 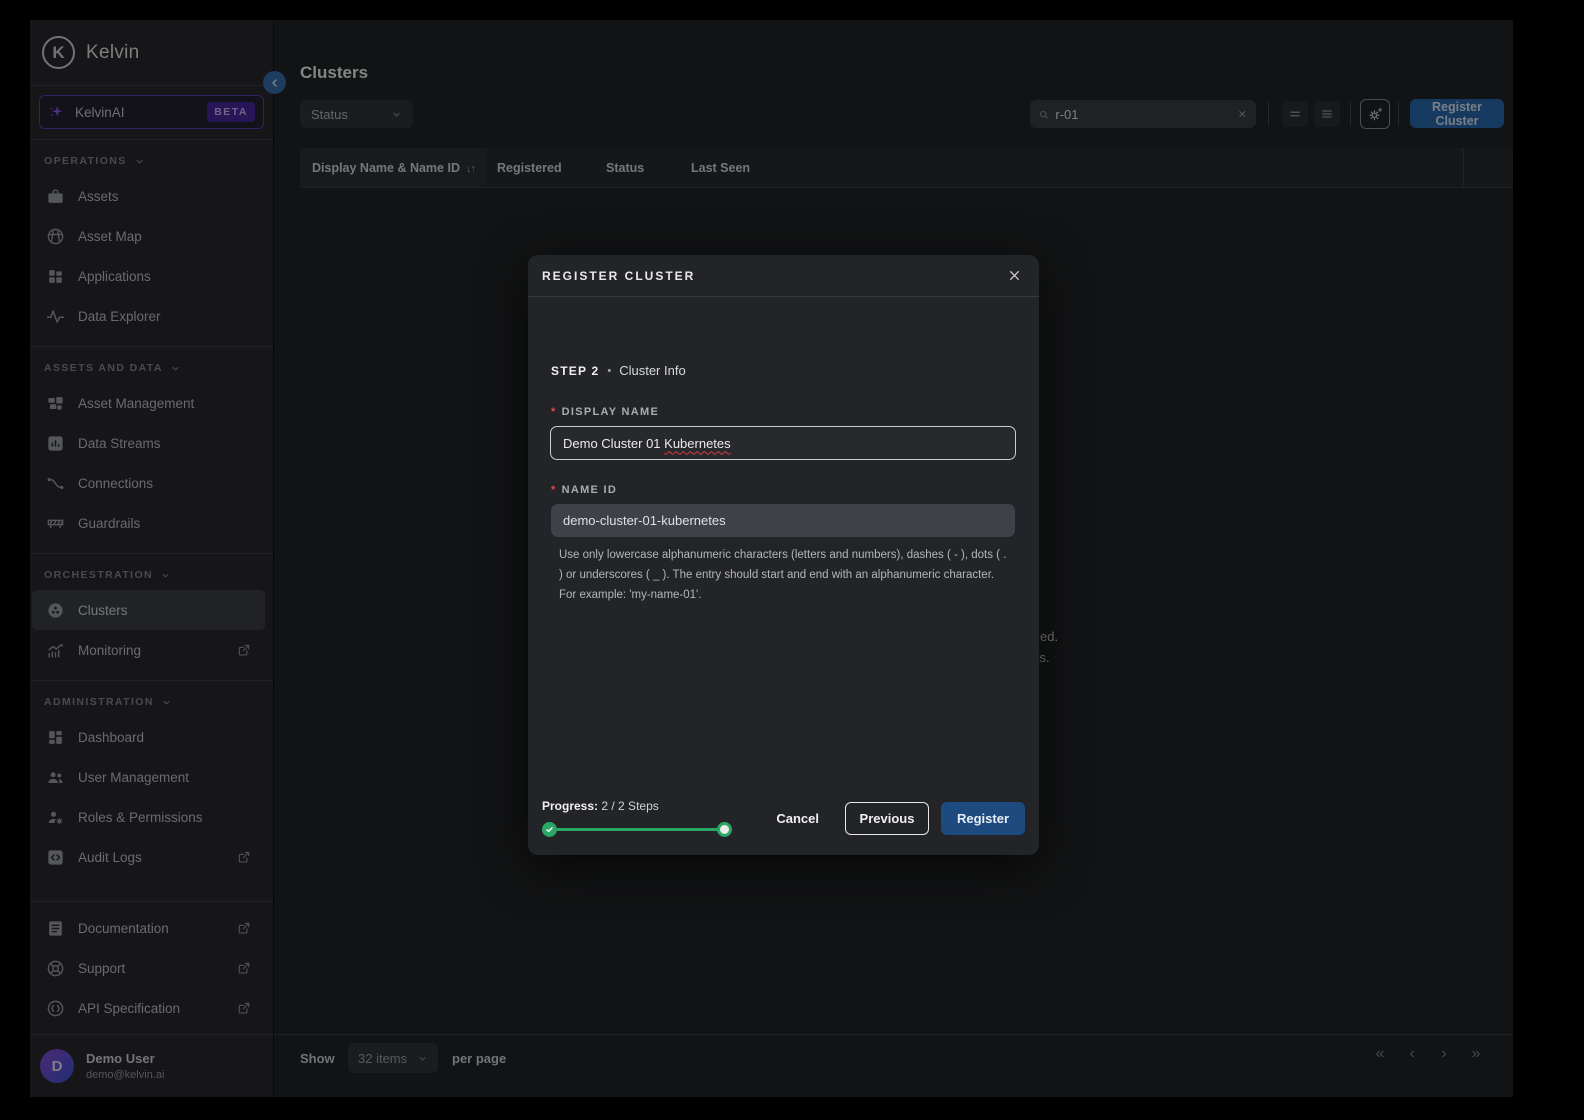 I want to click on progress-value: 2 / 2 Steps, so click(x=630, y=806).